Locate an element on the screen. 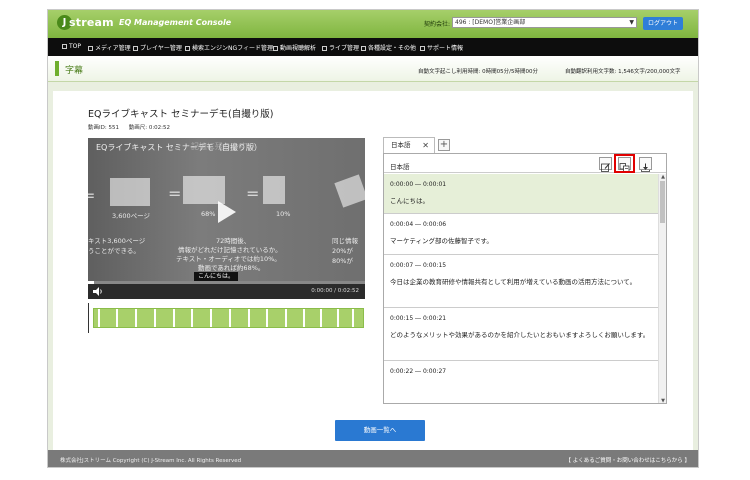  video-duration: 動画尺: 0:02:52 is located at coordinates (149, 128).